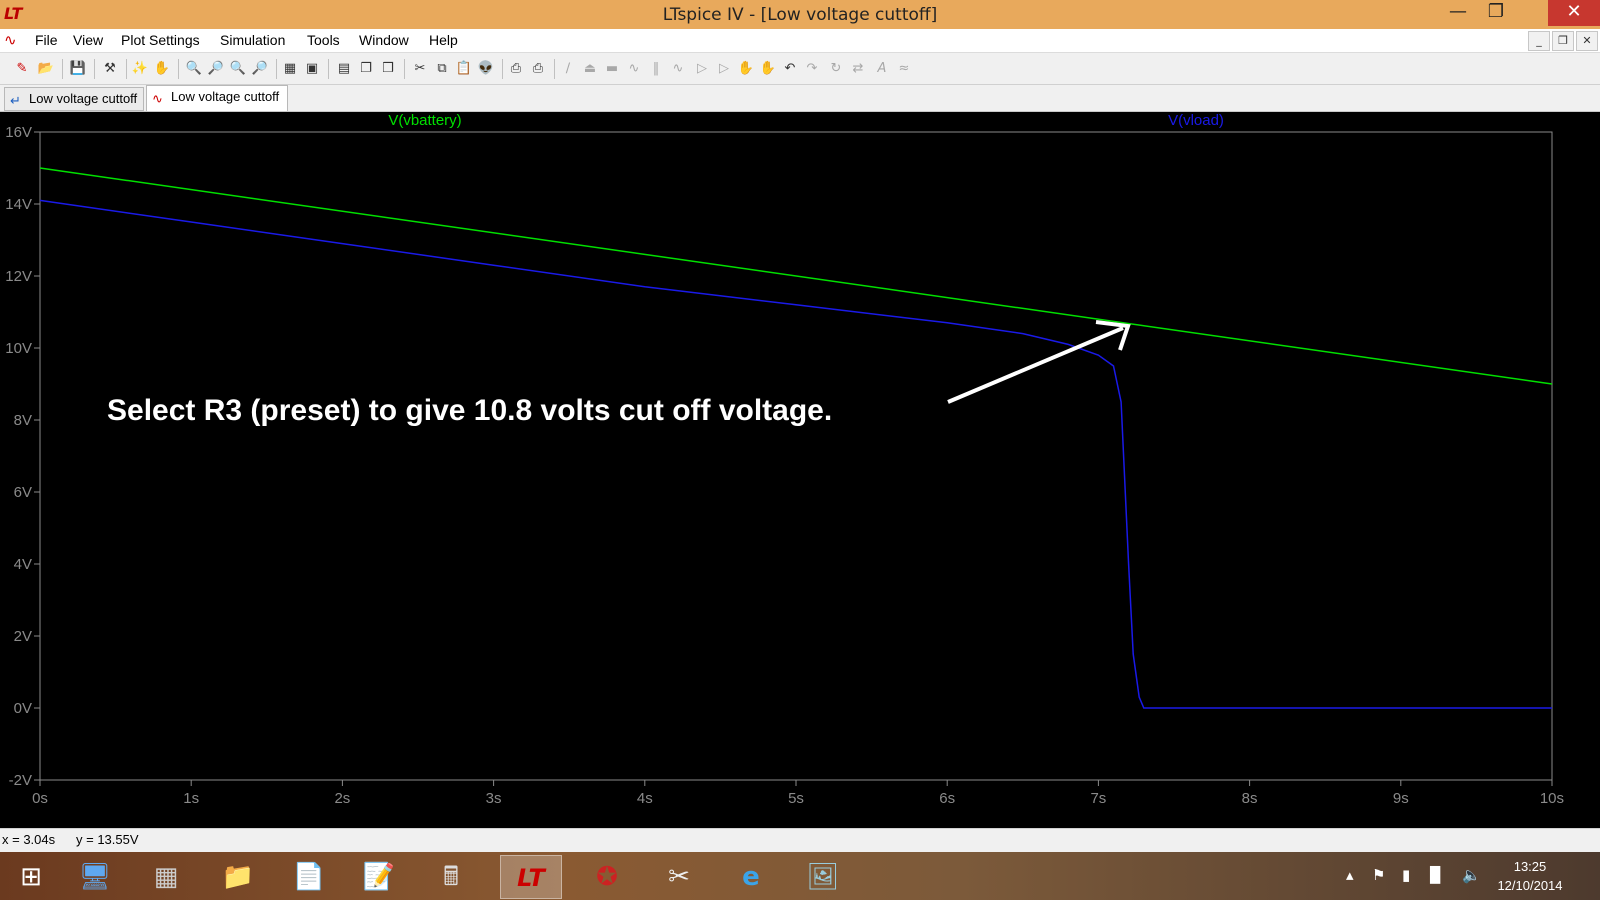 The width and height of the screenshot is (1600, 900). I want to click on copy-icon: ⧉, so click(442, 69).